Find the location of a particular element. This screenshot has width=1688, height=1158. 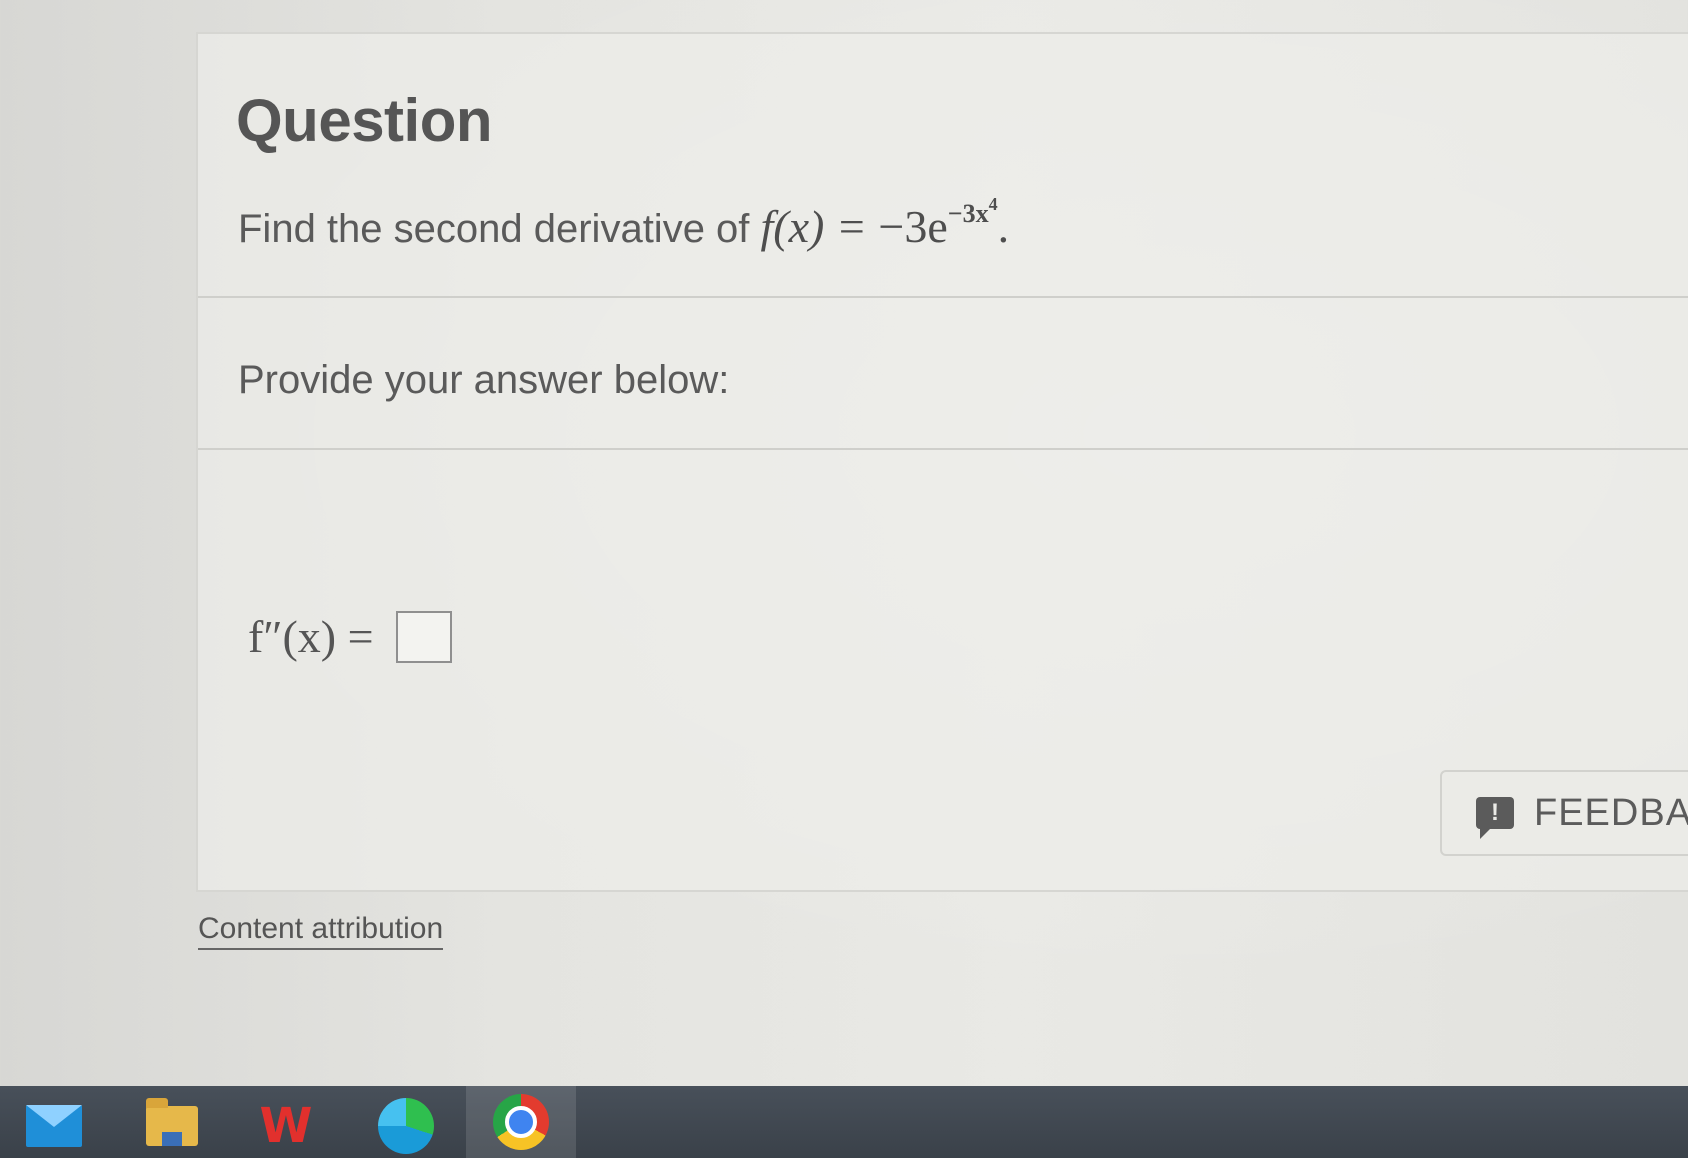

taskbar-chrome is located at coordinates (521, 1122).